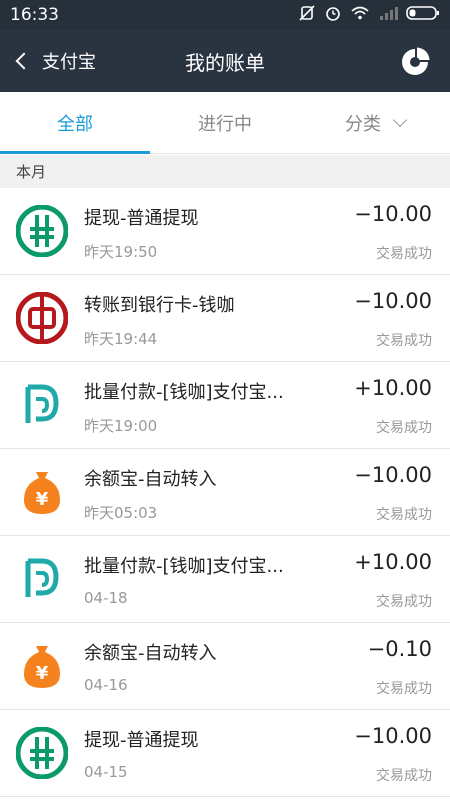 The height and width of the screenshot is (800, 450). I want to click on bill-date: 04-16, so click(106, 685).